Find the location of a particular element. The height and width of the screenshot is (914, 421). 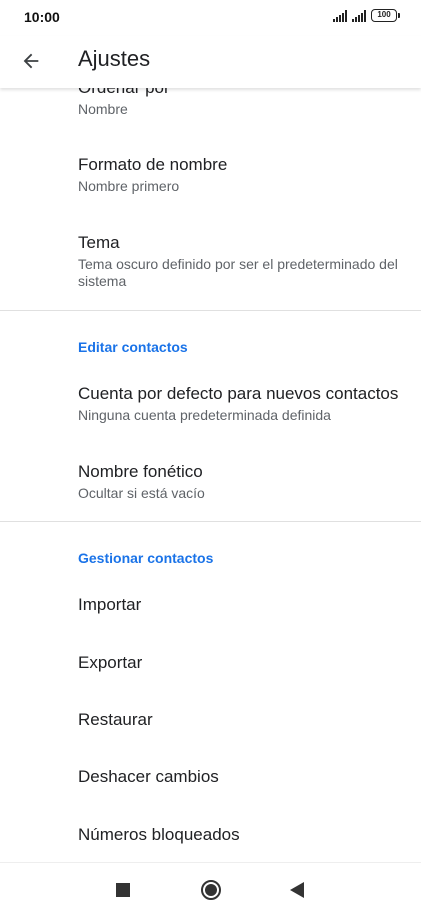

status-time: 10:00 is located at coordinates (42, 17).